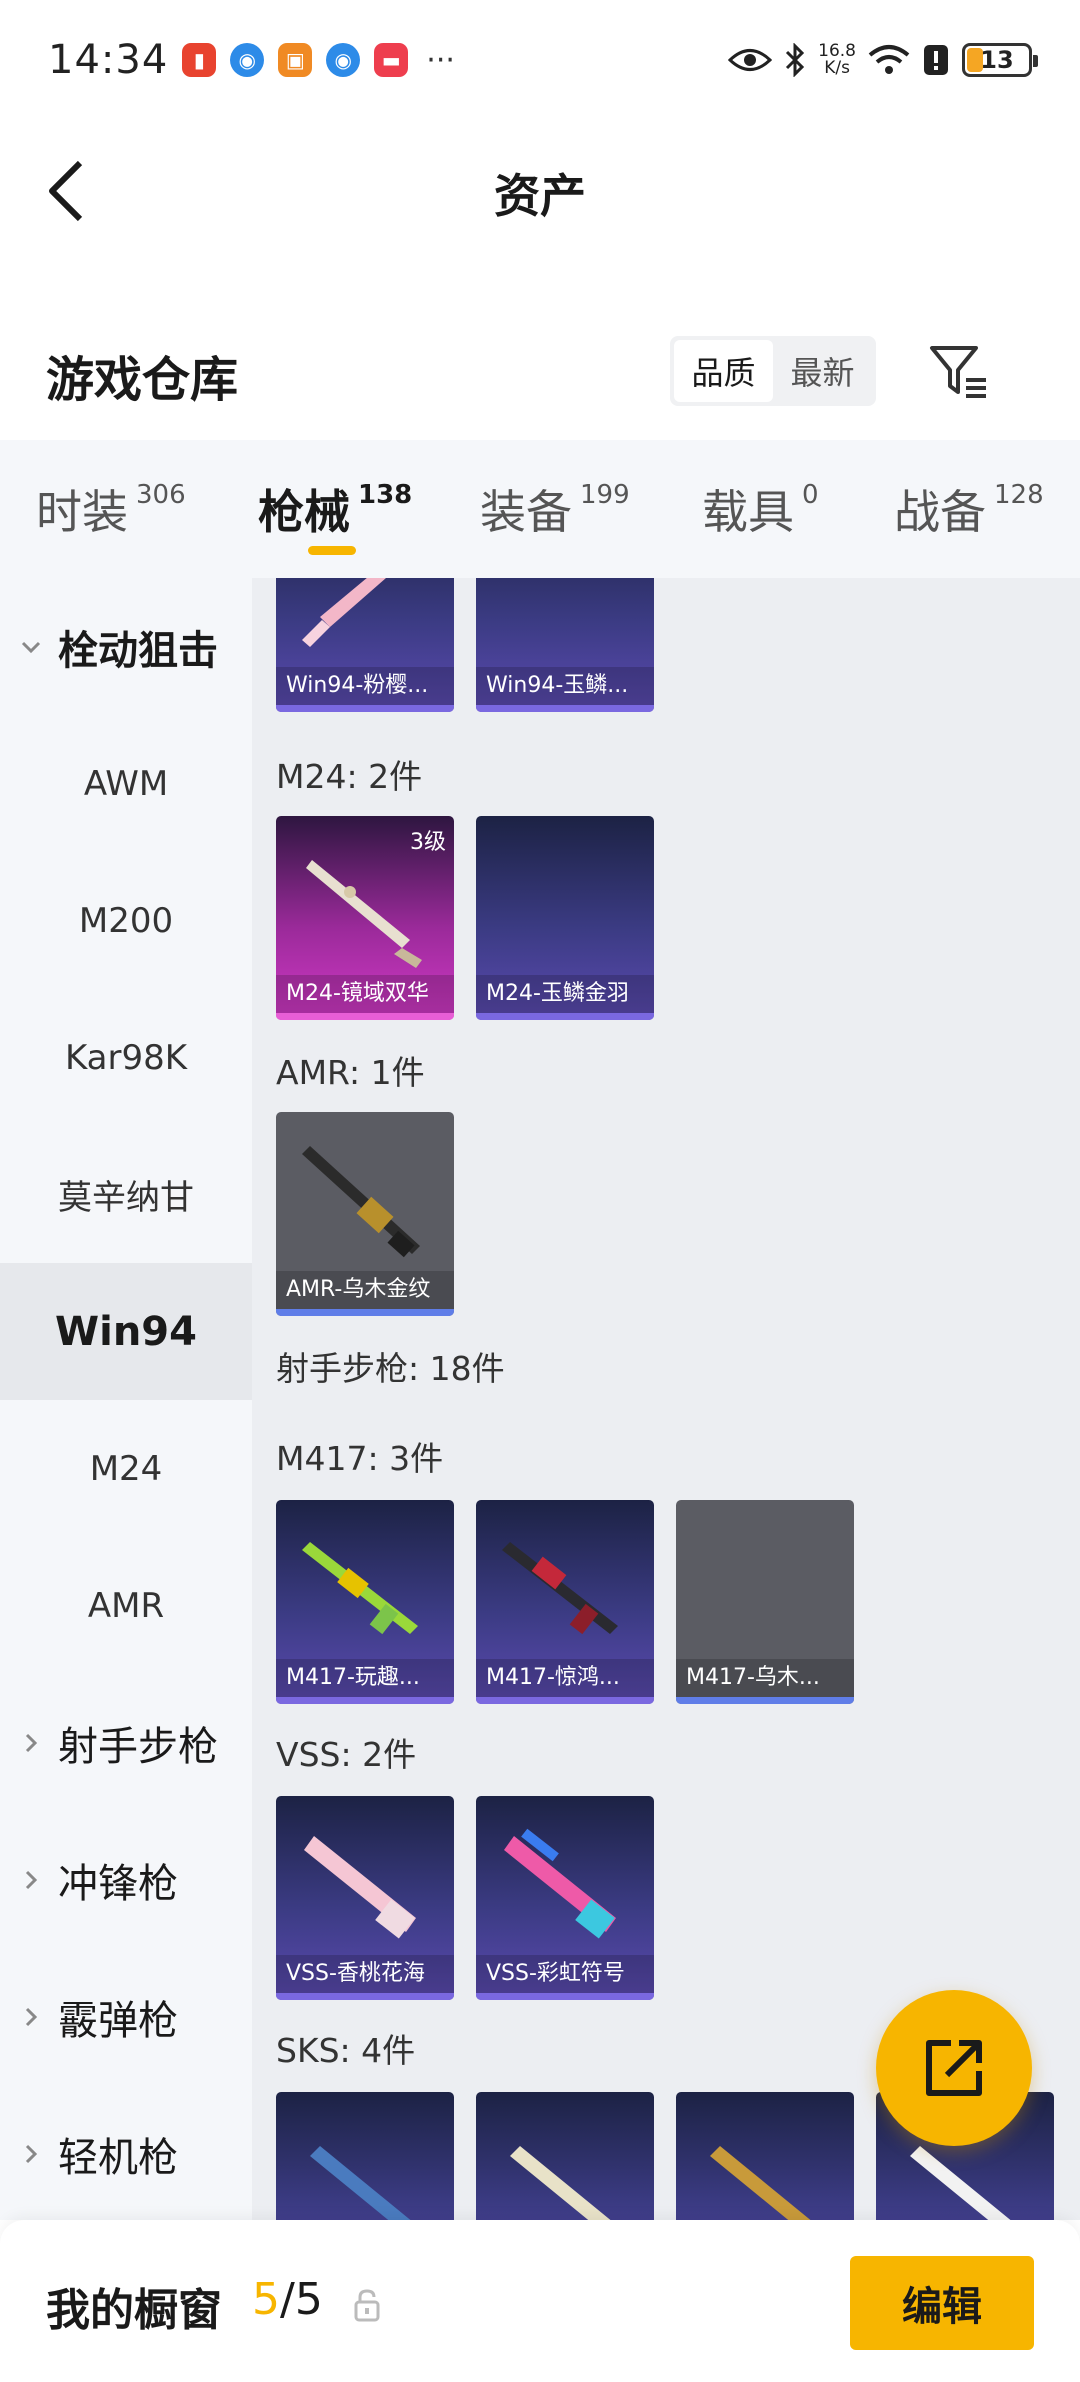 The height and width of the screenshot is (2382, 1080). I want to click on tab-vehicles: 载具 0, so click(760, 509).